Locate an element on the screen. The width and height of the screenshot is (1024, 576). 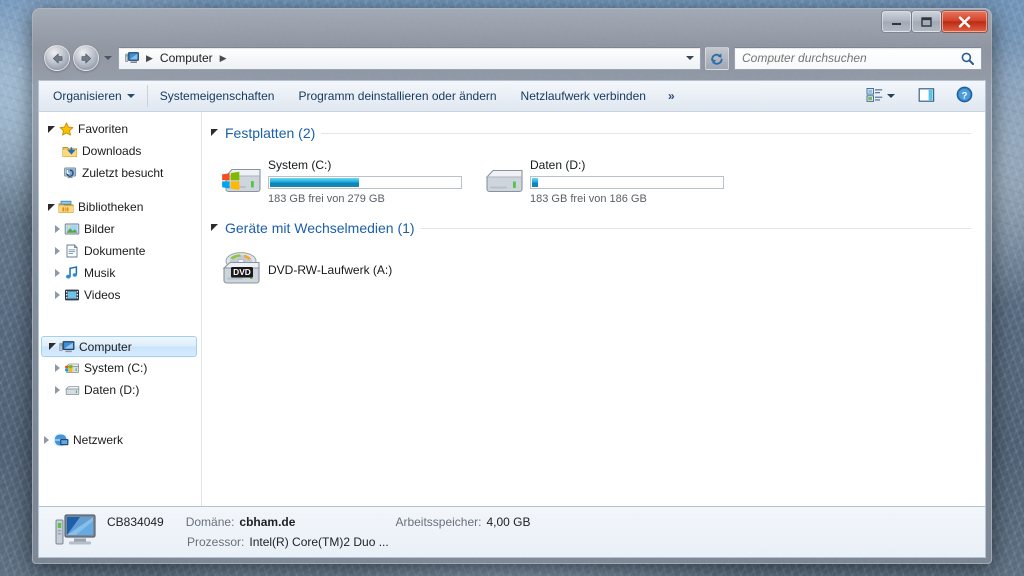
dvd-drive-icon: DVD is located at coordinates (242, 270).